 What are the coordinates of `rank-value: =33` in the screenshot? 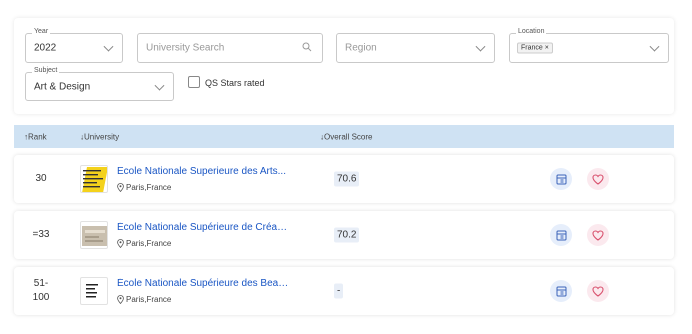 It's located at (41, 234).